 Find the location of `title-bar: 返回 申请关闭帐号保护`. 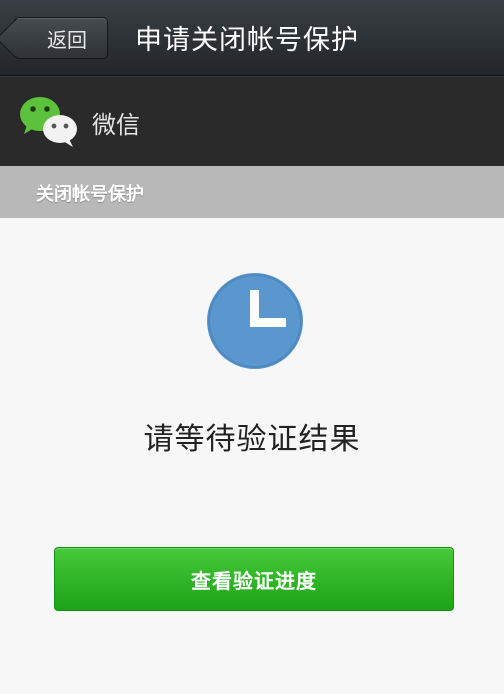

title-bar: 返回 申请关闭帐号保护 is located at coordinates (252, 38).